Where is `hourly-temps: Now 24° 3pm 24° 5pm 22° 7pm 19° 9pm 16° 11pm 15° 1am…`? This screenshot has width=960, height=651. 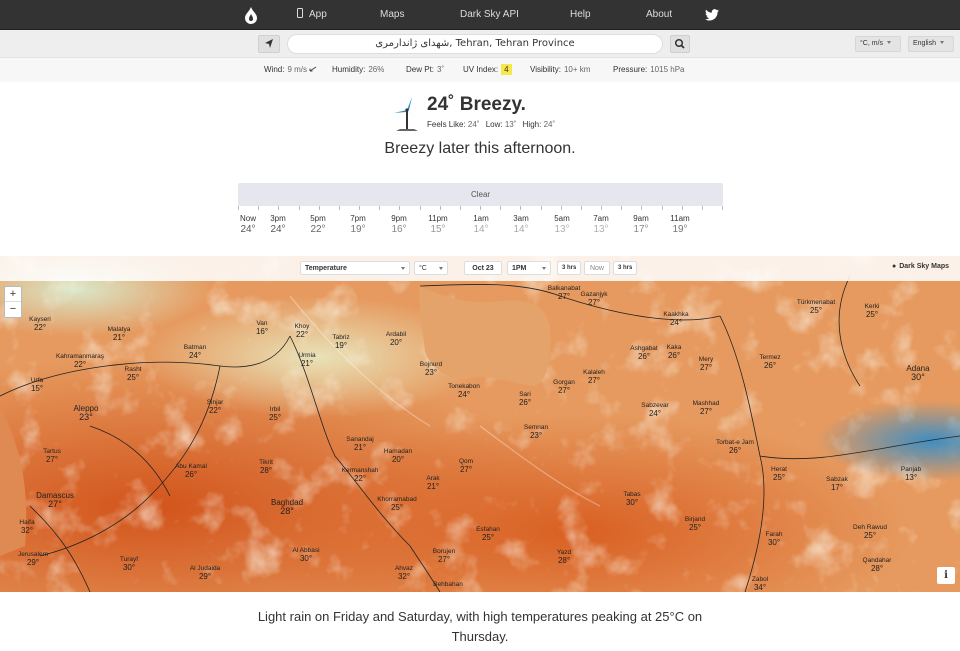 hourly-temps: Now 24° 3pm 24° 5pm 22° 7pm 19° 9pm 16° 11pm 15° 1am… is located at coordinates (480, 229).